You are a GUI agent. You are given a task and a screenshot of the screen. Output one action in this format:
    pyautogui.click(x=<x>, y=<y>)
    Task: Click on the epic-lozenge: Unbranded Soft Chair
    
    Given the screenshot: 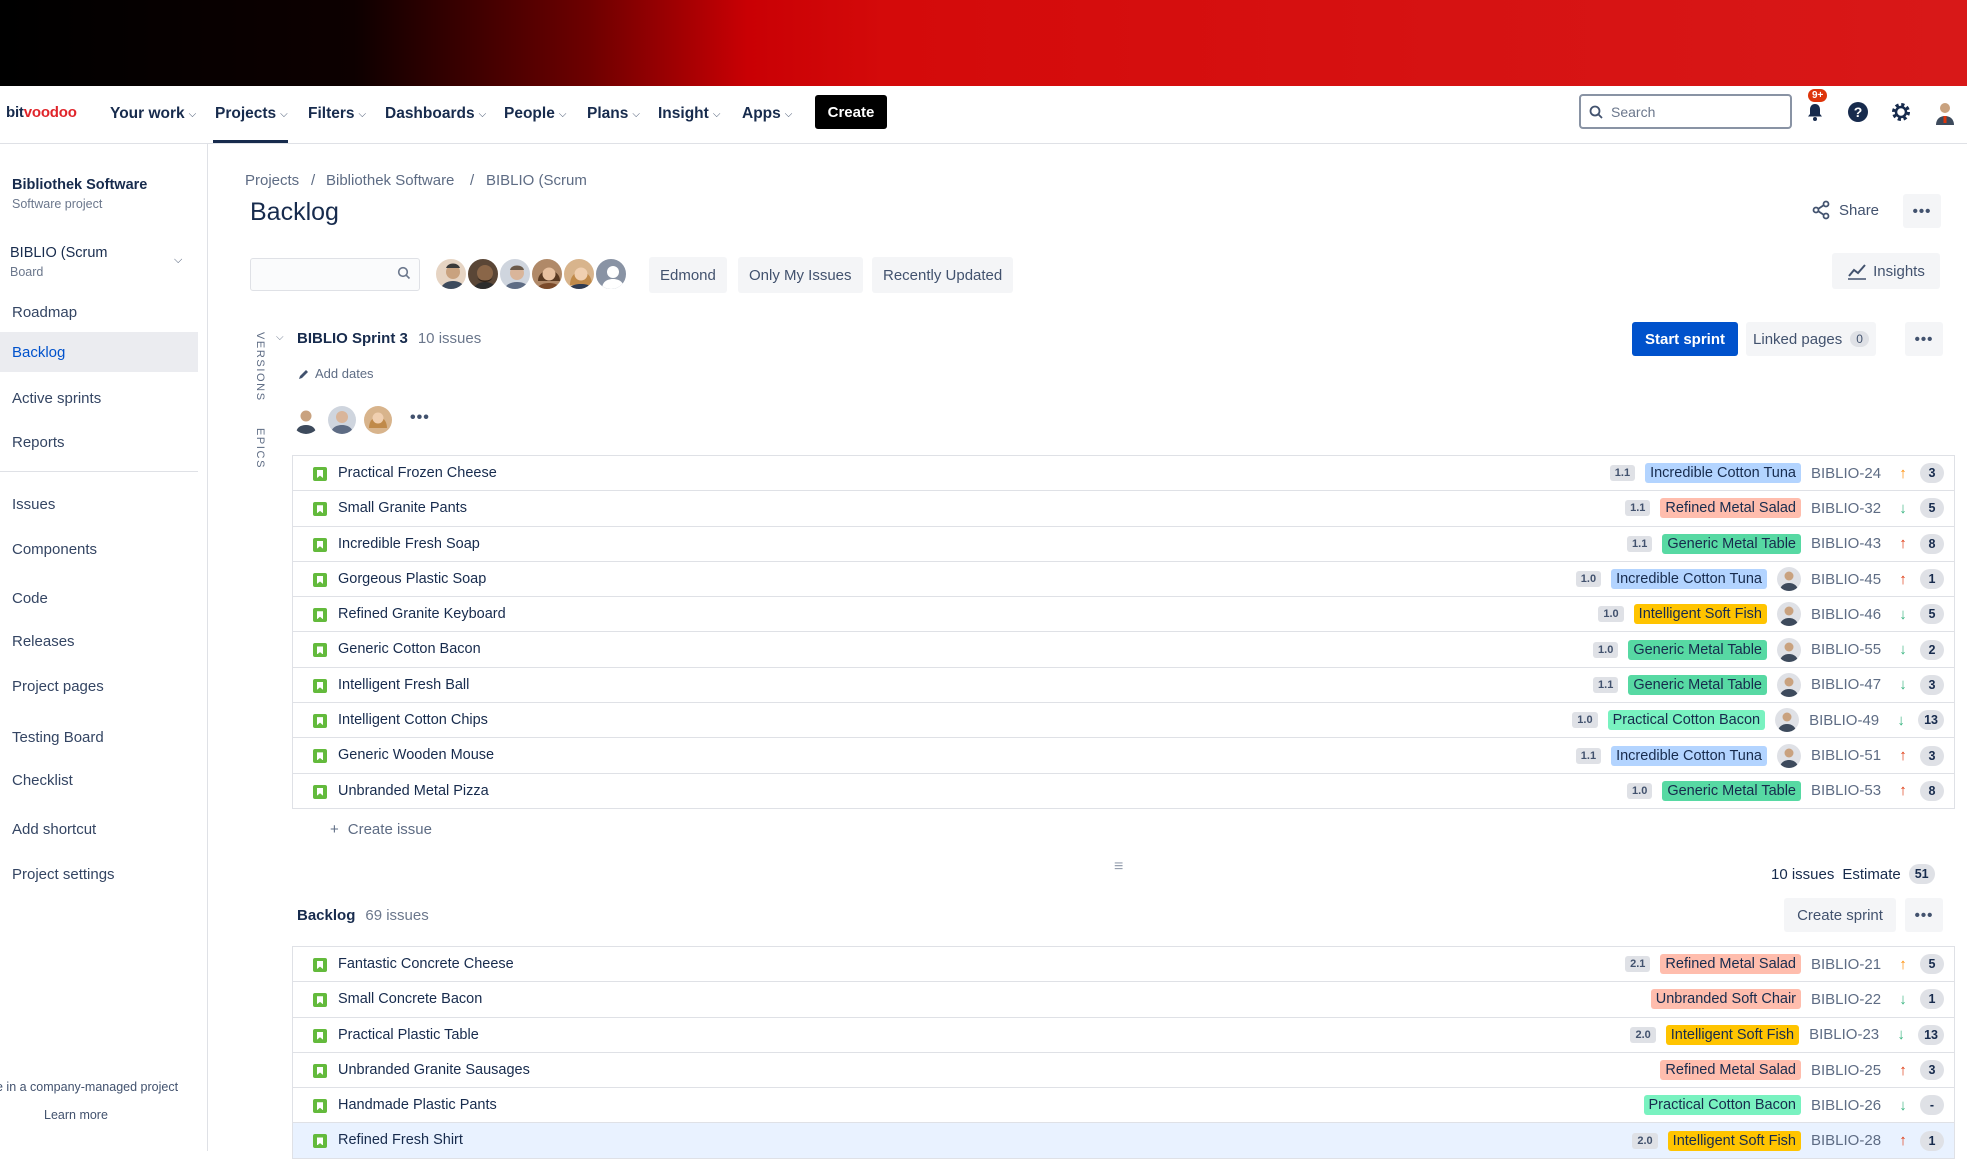 What is the action you would take?
    pyautogui.click(x=1725, y=999)
    